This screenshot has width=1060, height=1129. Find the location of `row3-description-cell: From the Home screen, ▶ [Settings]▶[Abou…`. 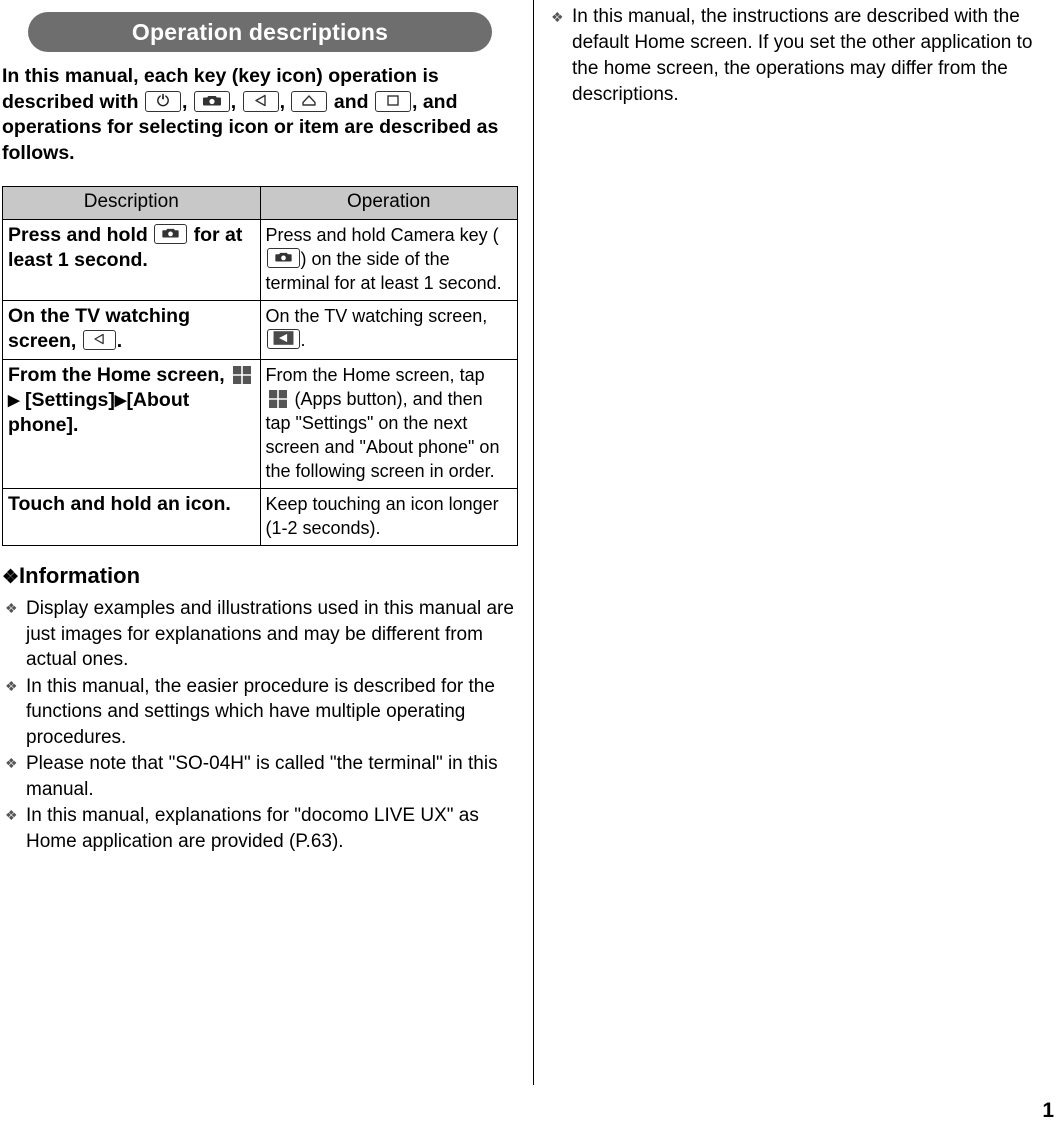

row3-description-cell: From the Home screen, ▶ [Settings]▶[Abou… is located at coordinates (131, 424).